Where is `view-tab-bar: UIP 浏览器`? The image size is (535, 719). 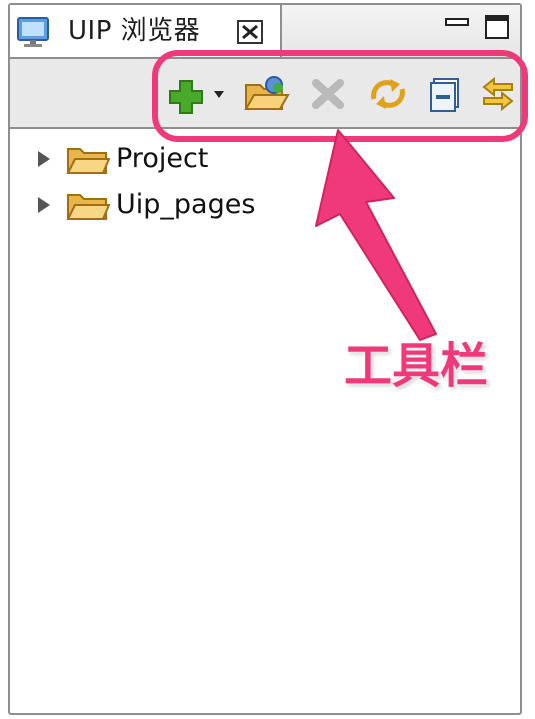
view-tab-bar: UIP 浏览器 is located at coordinates (265, 32).